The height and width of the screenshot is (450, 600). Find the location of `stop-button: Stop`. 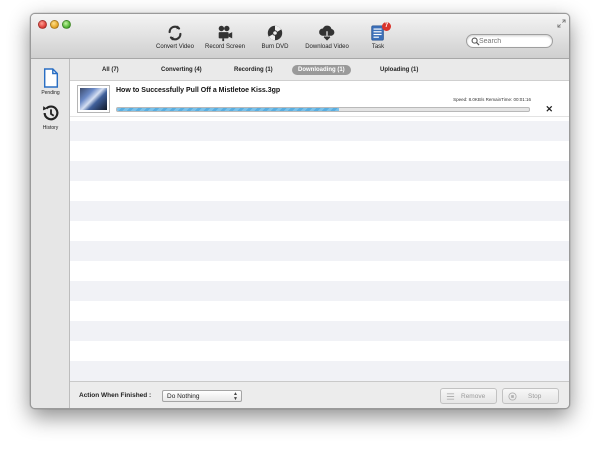

stop-button: Stop is located at coordinates (530, 396).